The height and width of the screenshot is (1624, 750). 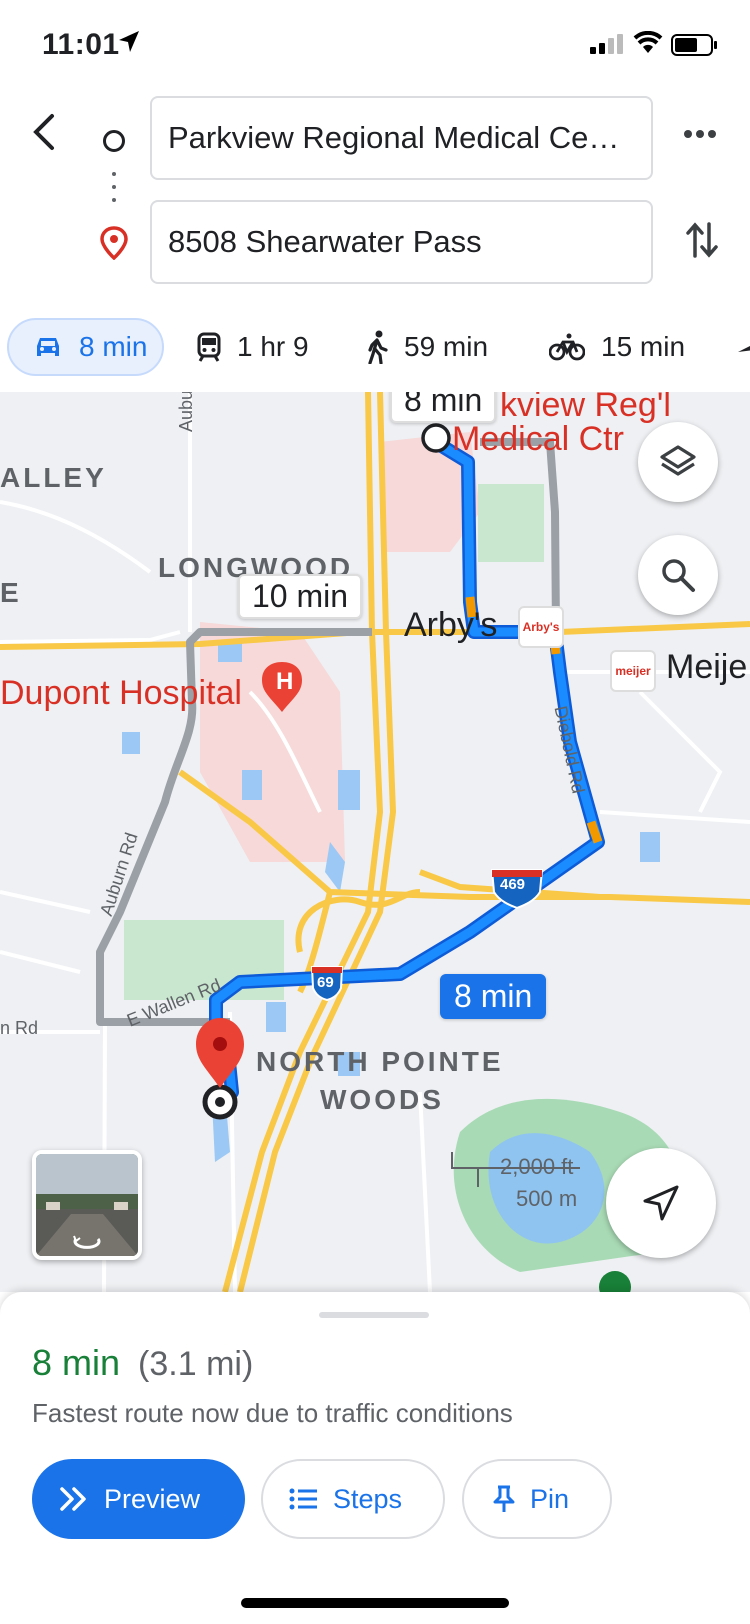 I want to click on scale-imperial: 2,000 ft, so click(x=537, y=1166).